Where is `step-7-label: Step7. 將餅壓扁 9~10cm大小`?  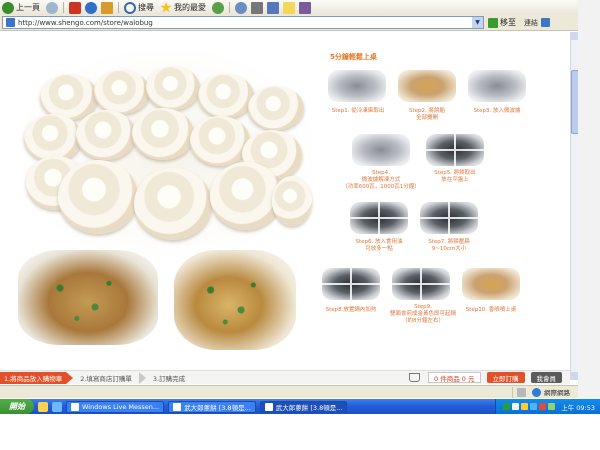 step-7-label: Step7. 將餅壓扁 9~10cm大小 is located at coordinates (449, 245).